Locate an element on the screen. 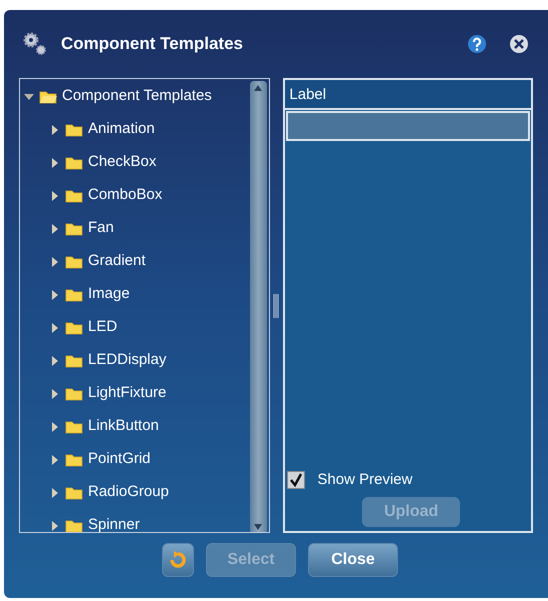  help-icon is located at coordinates (477, 44).